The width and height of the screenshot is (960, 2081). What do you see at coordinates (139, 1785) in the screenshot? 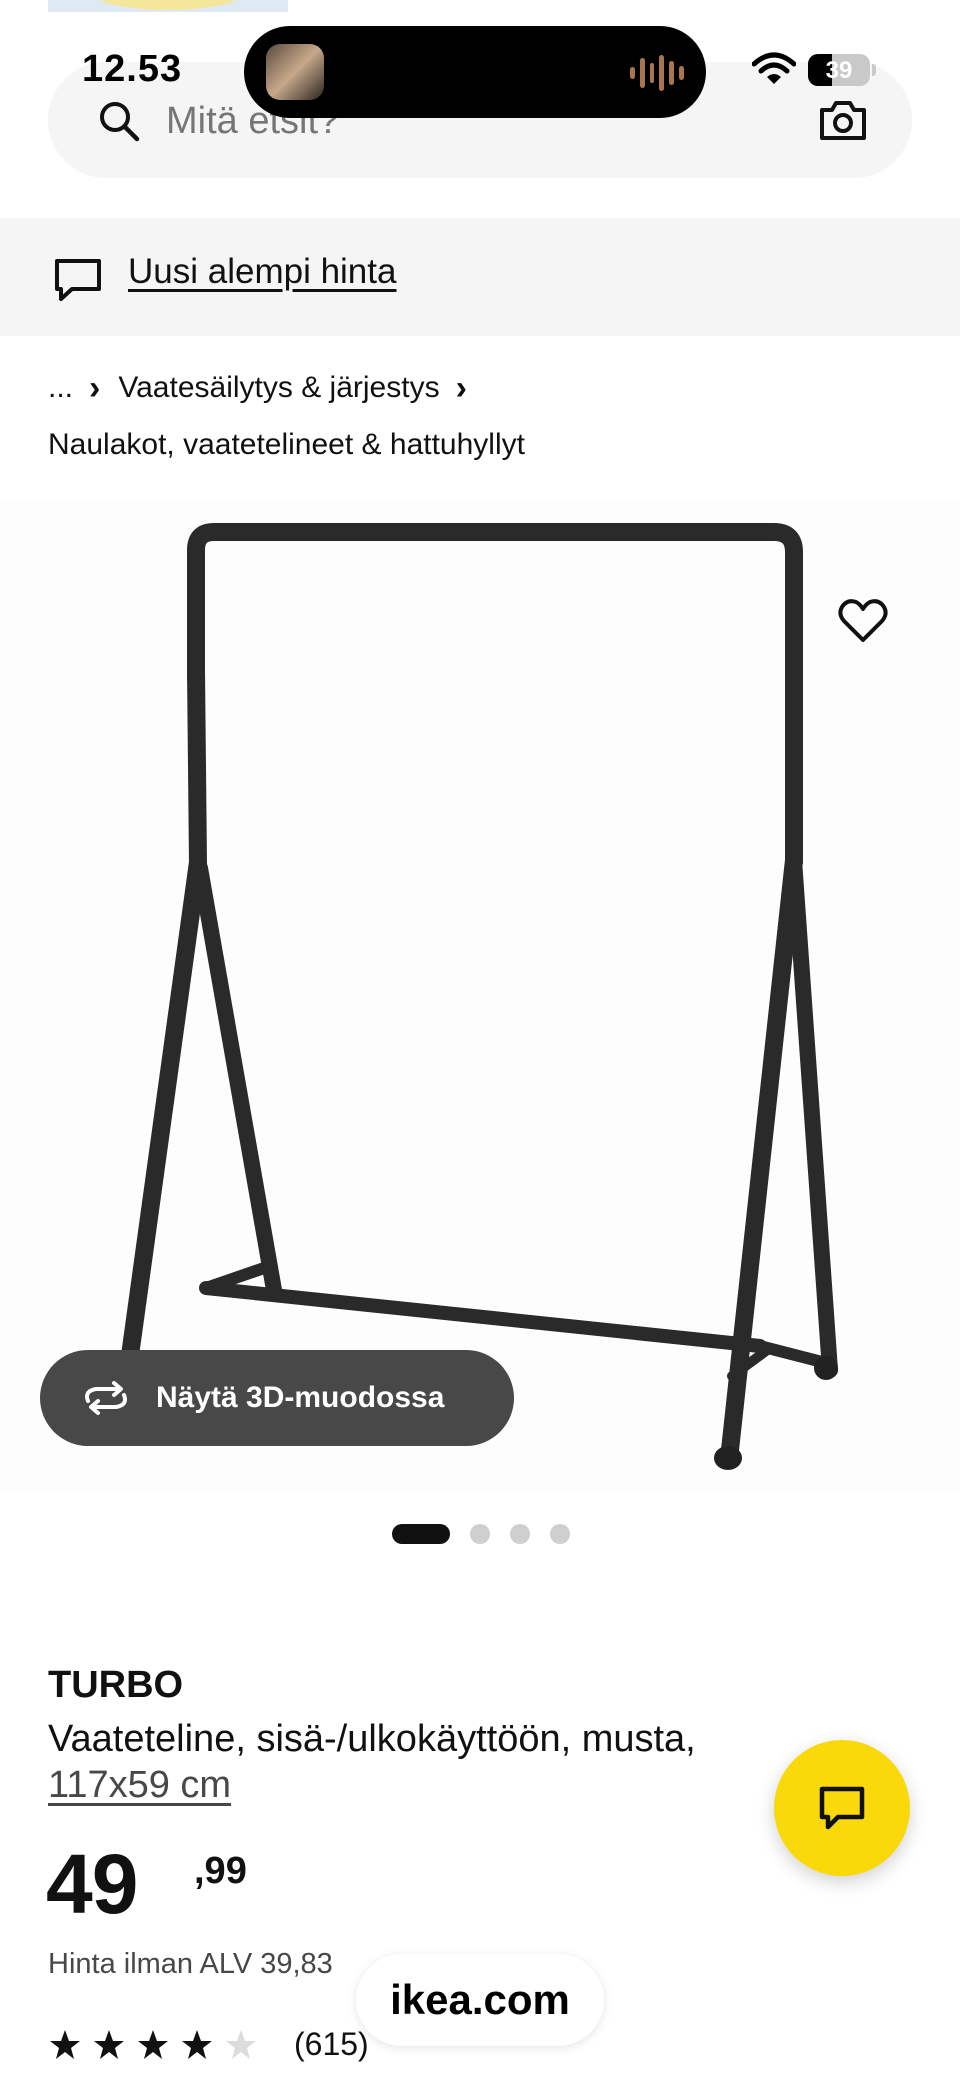
I see `product-size-link: 117x59 cm` at bounding box center [139, 1785].